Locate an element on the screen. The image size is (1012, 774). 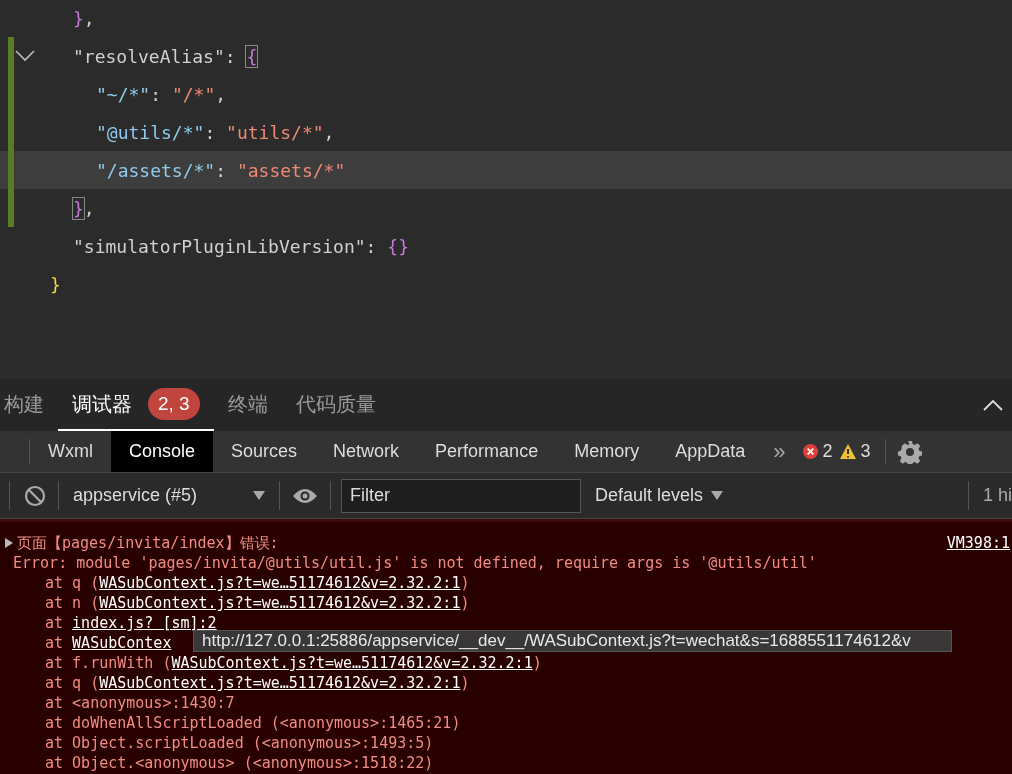
devtools-tab: Sources is located at coordinates (264, 451).